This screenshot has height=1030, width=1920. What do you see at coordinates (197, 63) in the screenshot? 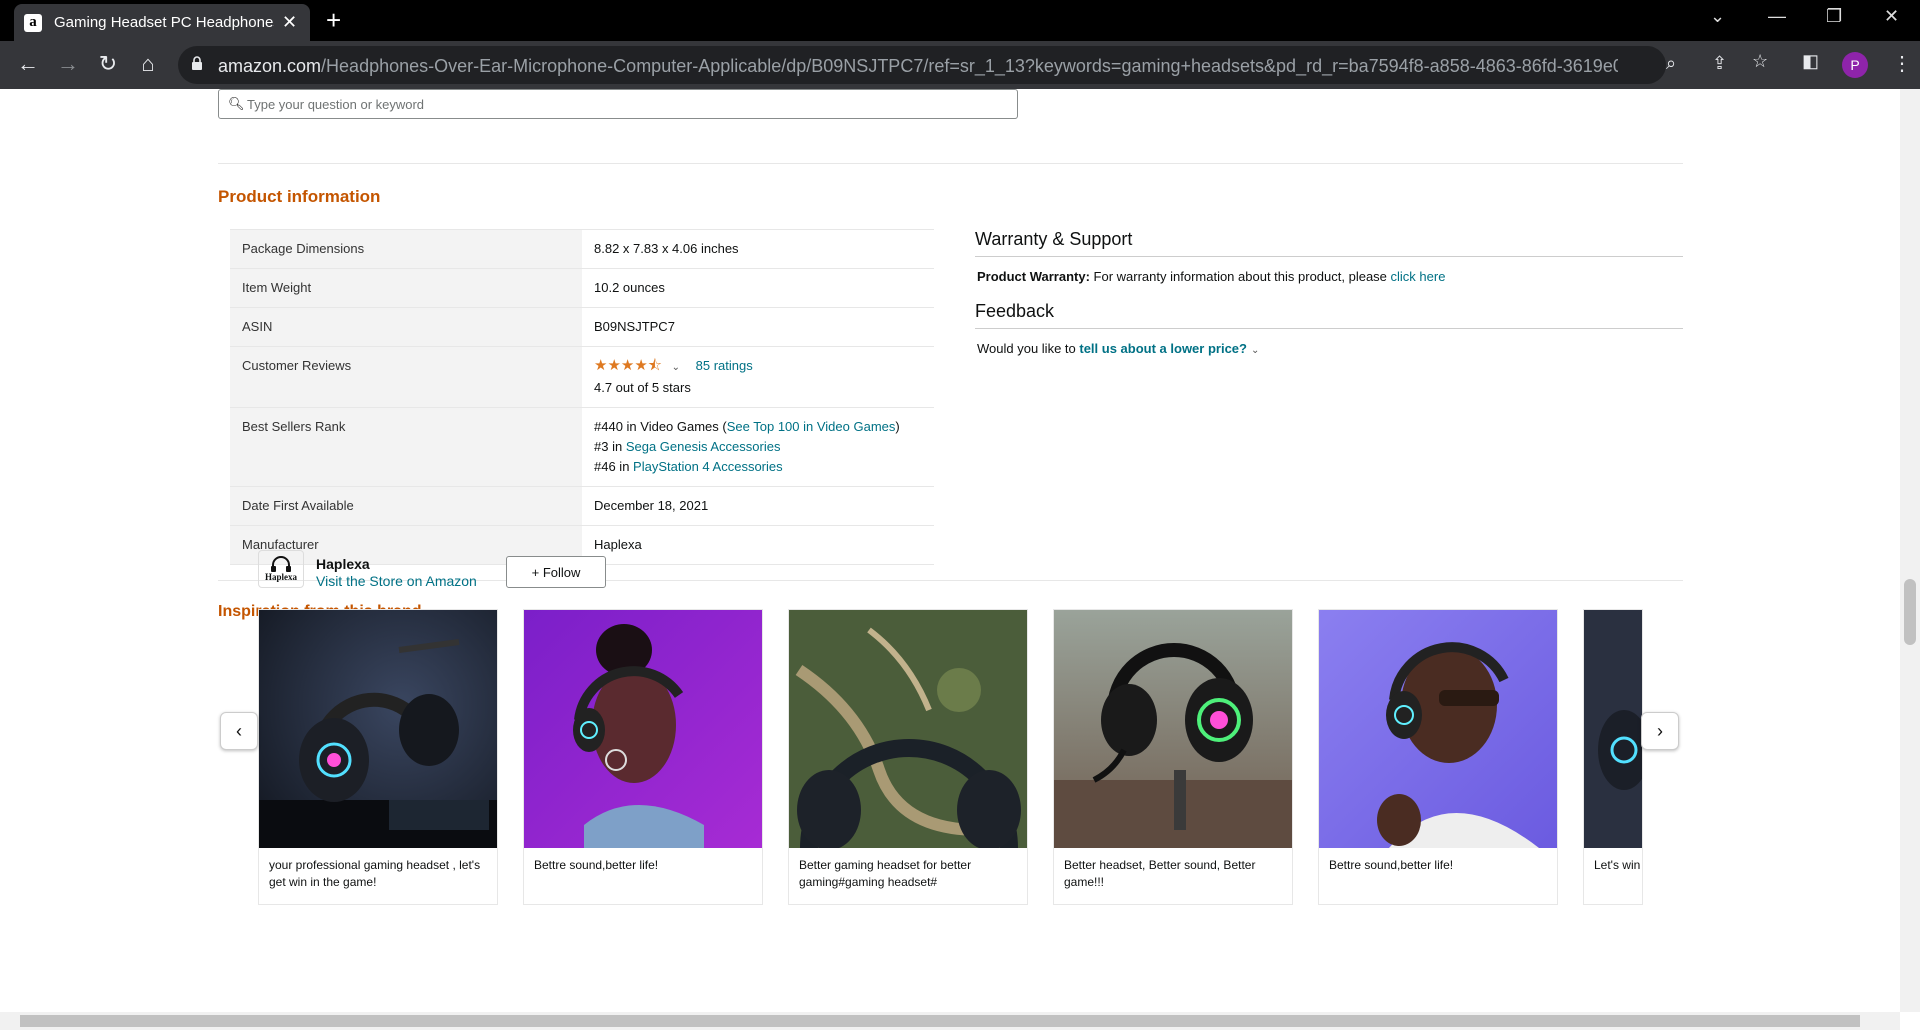
I see `lock-icon` at bounding box center [197, 63].